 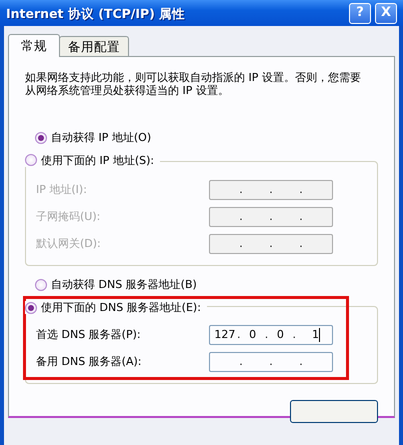 I want to click on field-label: 默认网关(D):, so click(x=68, y=243).